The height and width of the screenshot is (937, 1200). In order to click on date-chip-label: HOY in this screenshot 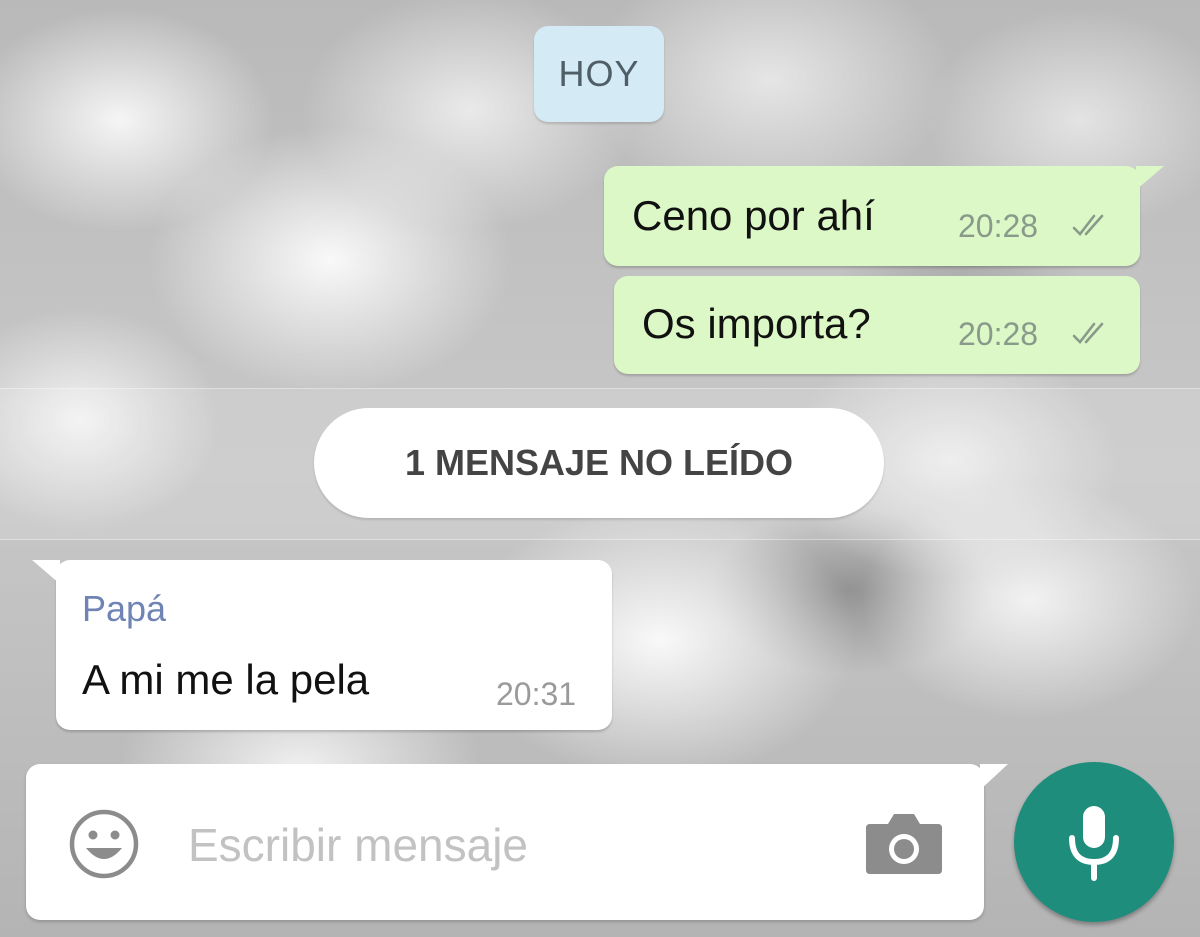, I will do `click(599, 73)`.